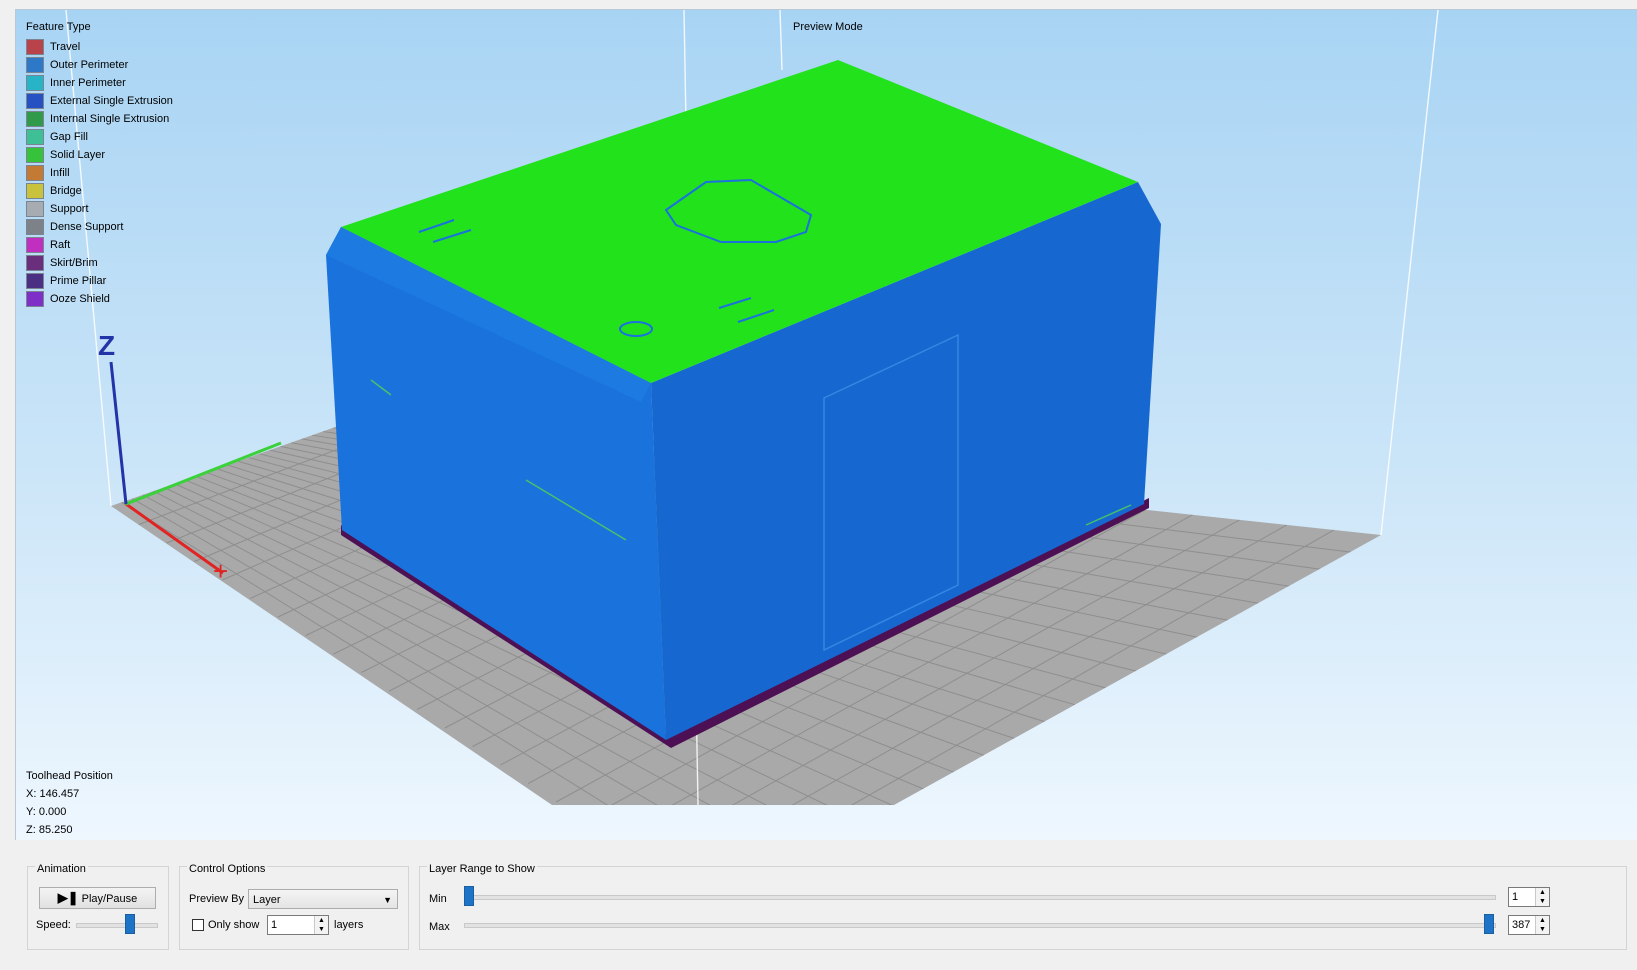 This screenshot has width=1637, height=970. I want to click on min-value: 1, so click(1515, 897).